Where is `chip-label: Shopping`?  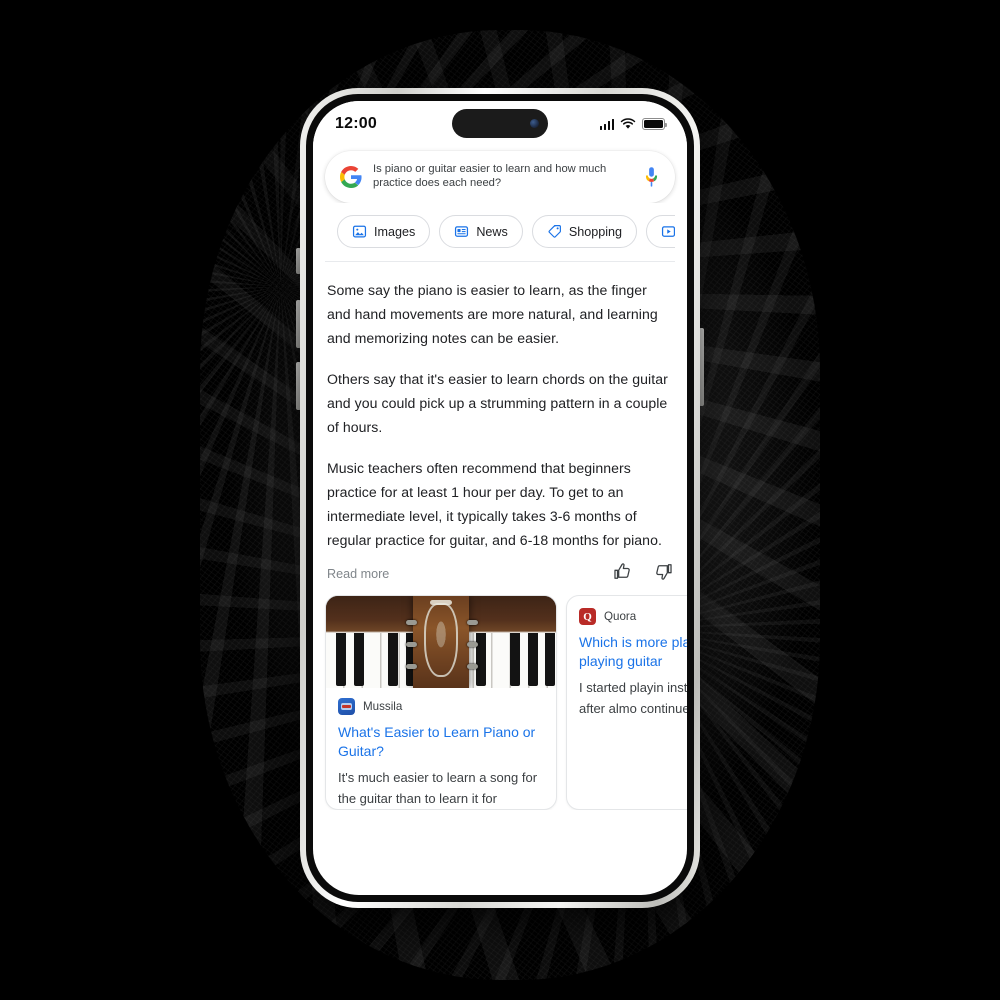
chip-label: Shopping is located at coordinates (595, 231).